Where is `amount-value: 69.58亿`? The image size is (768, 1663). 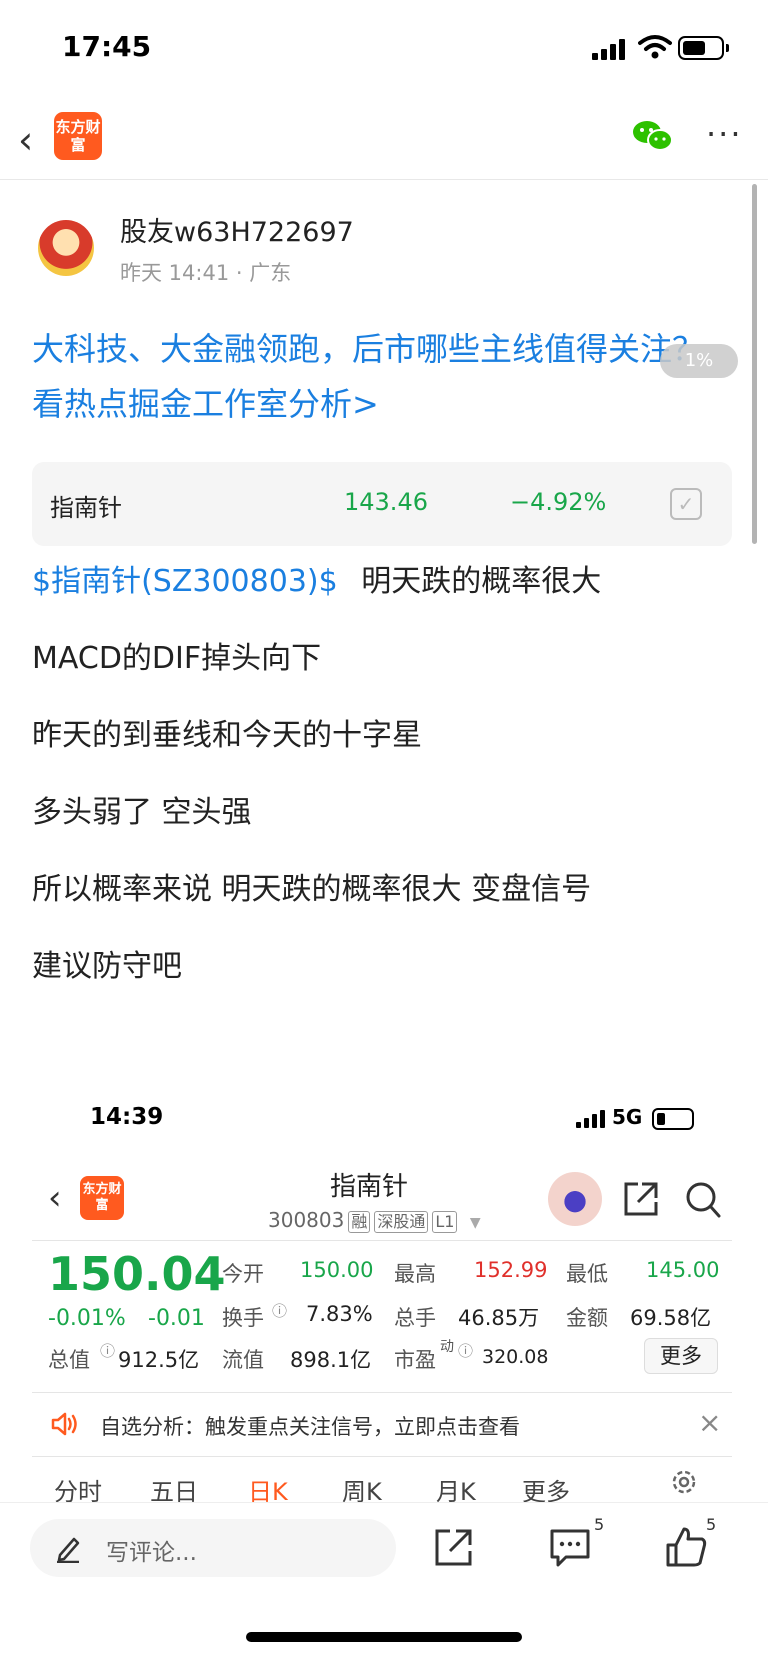 amount-value: 69.58亿 is located at coordinates (671, 1318).